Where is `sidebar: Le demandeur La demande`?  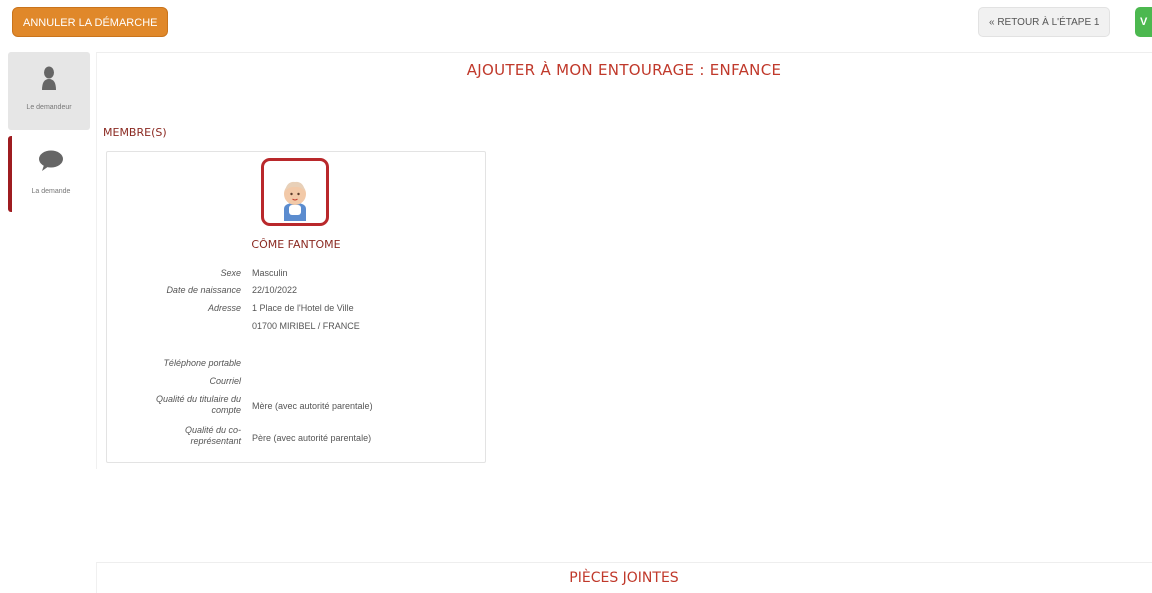 sidebar: Le demandeur La demande is located at coordinates (50, 132).